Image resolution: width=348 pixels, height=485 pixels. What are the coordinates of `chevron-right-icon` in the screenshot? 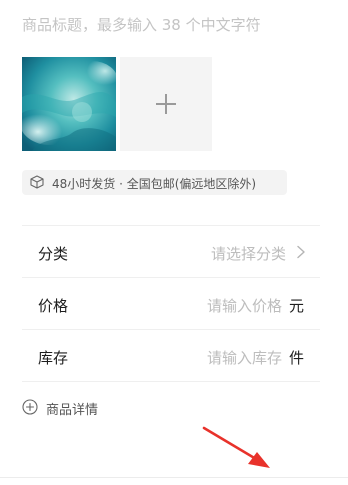 It's located at (301, 252).